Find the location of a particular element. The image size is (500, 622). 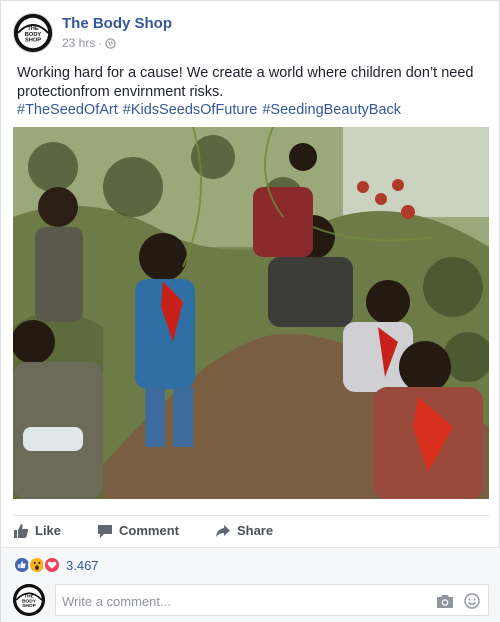

comment-label: Comment is located at coordinates (149, 530).